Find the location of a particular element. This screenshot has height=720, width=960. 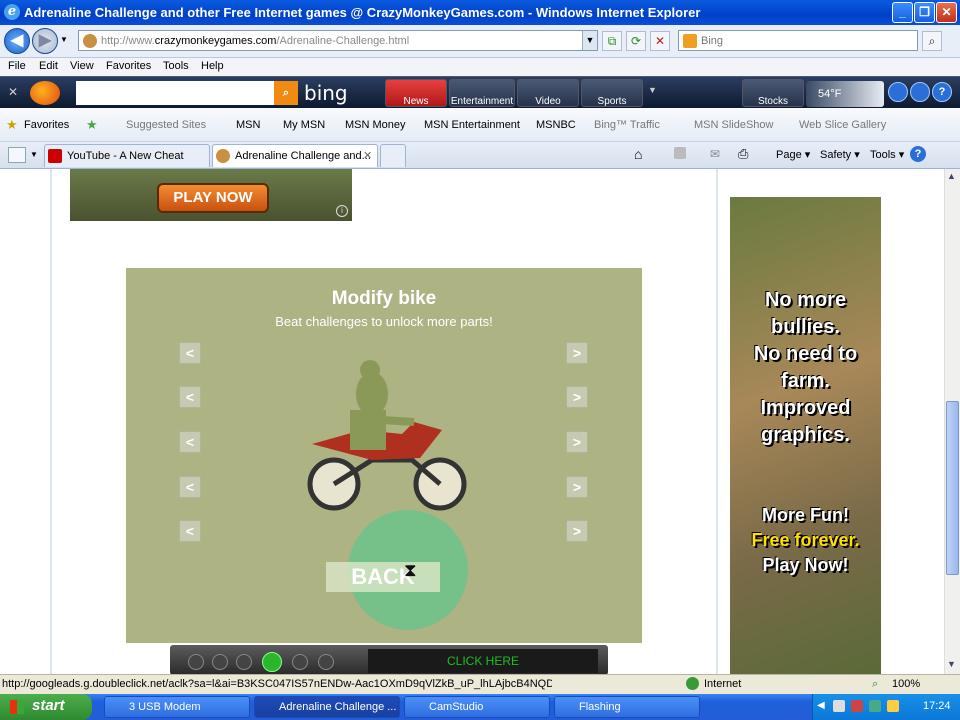

part-right-arrow-4: > is located at coordinates (577, 487).